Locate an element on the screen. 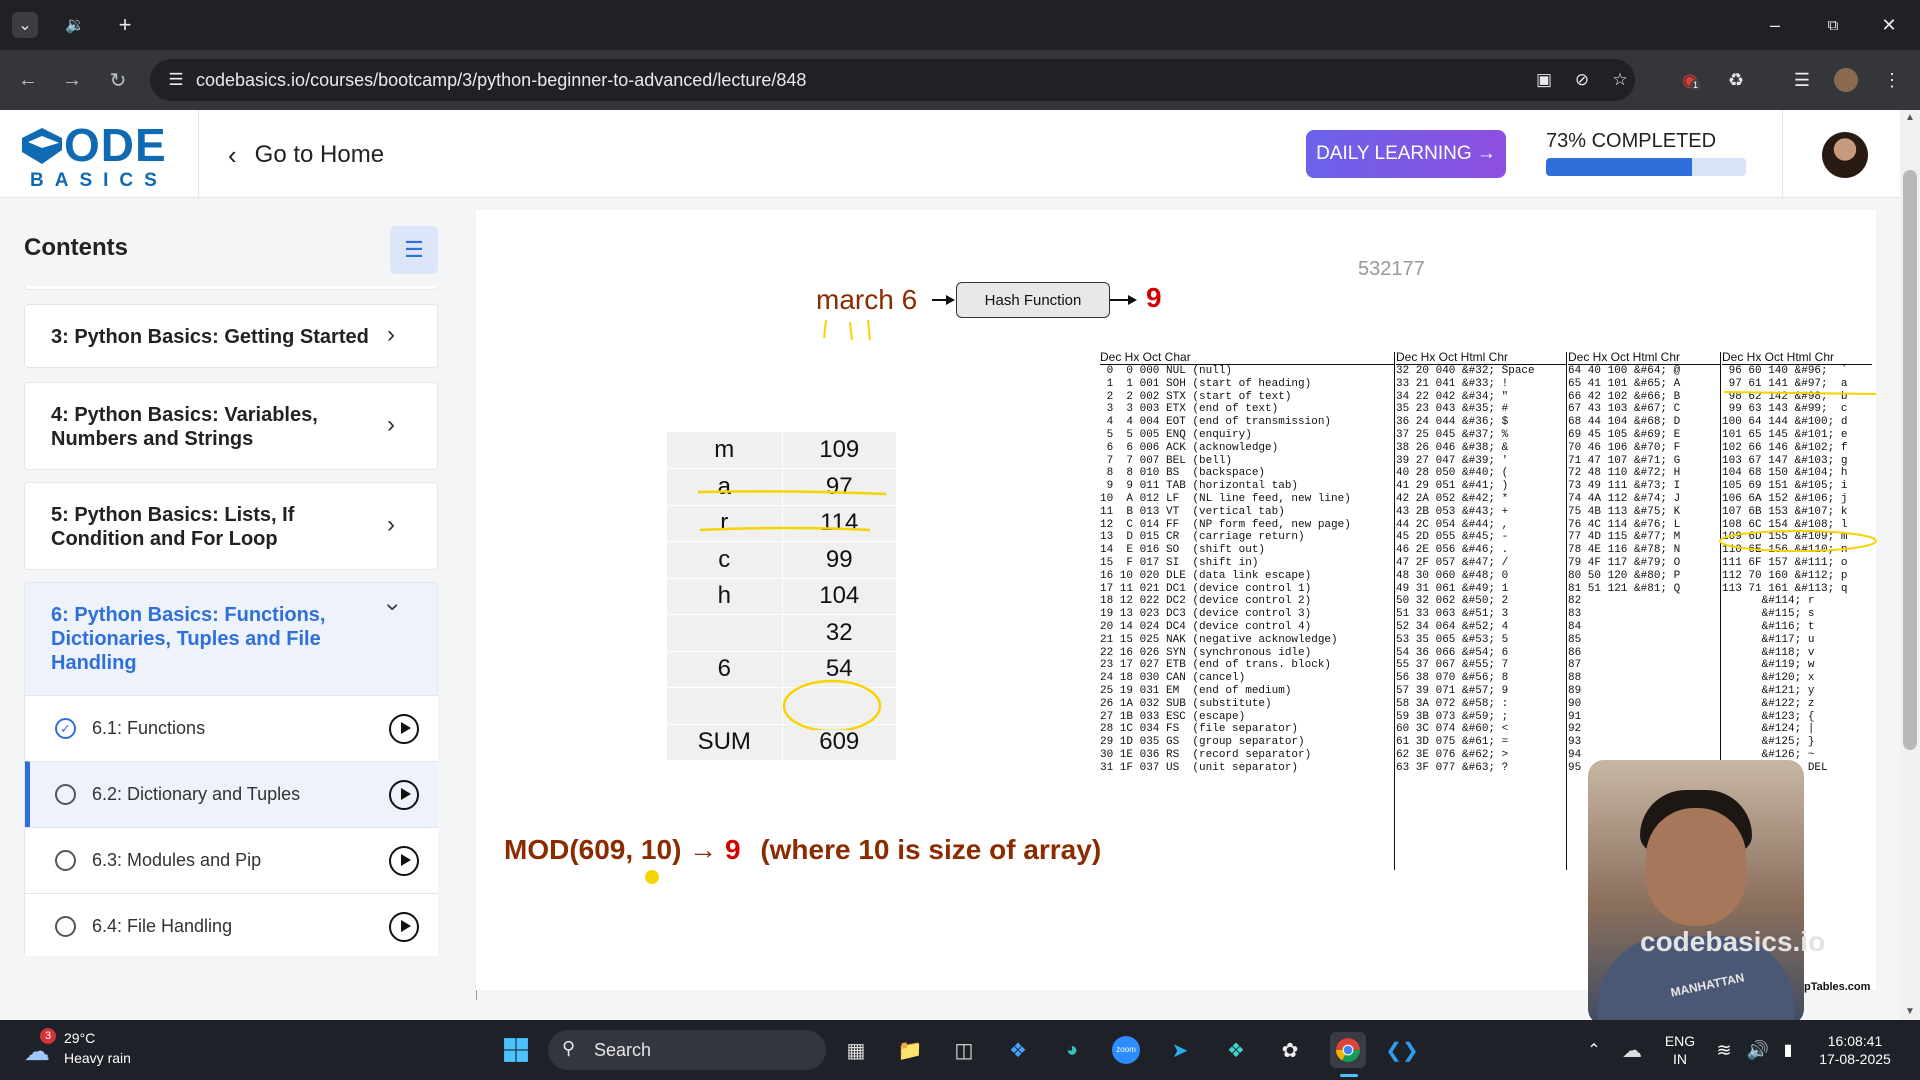 The image size is (1920, 1080). chevron-left-icon: ‹ is located at coordinates (232, 154).